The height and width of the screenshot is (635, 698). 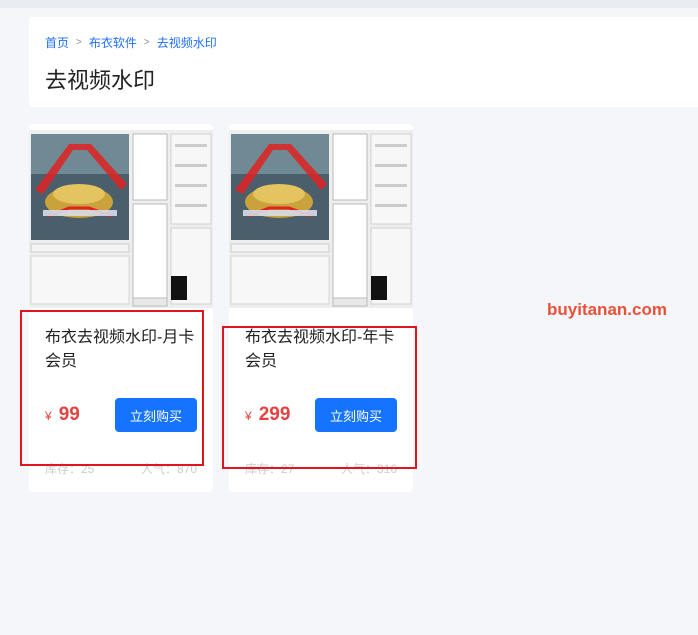 What do you see at coordinates (120, 350) in the screenshot?
I see `product-name: 布衣去视频水印-月卡会员` at bounding box center [120, 350].